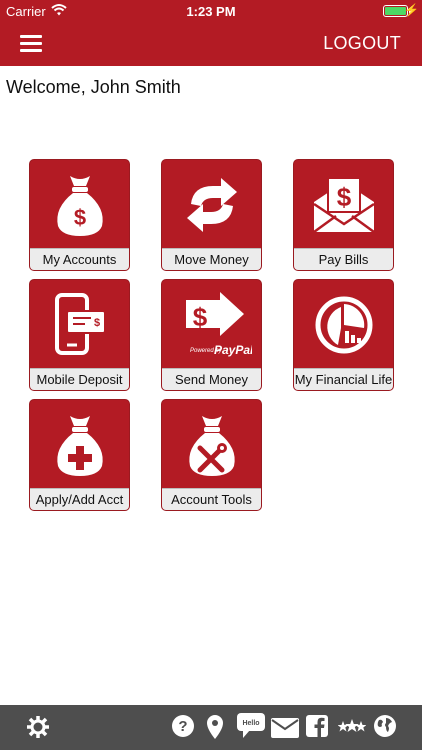  I want to click on tile-account-tools: Account Tools, so click(211, 455).